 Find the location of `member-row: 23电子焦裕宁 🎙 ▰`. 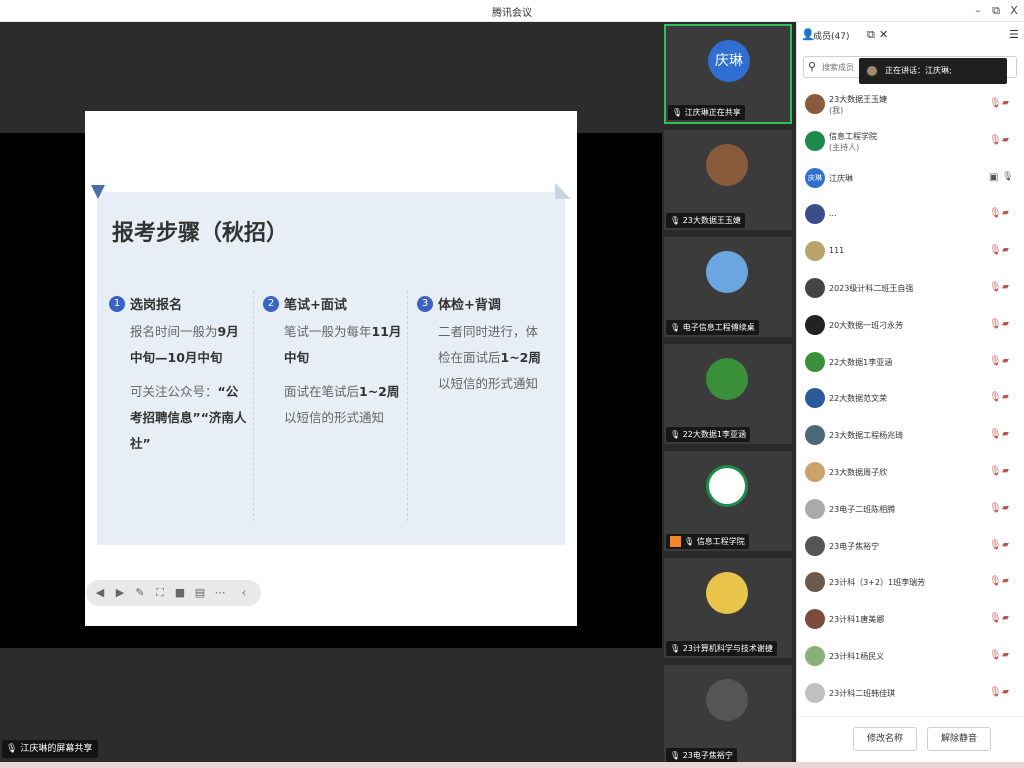

member-row: 23电子焦裕宁 🎙 ▰ is located at coordinates (910, 546).